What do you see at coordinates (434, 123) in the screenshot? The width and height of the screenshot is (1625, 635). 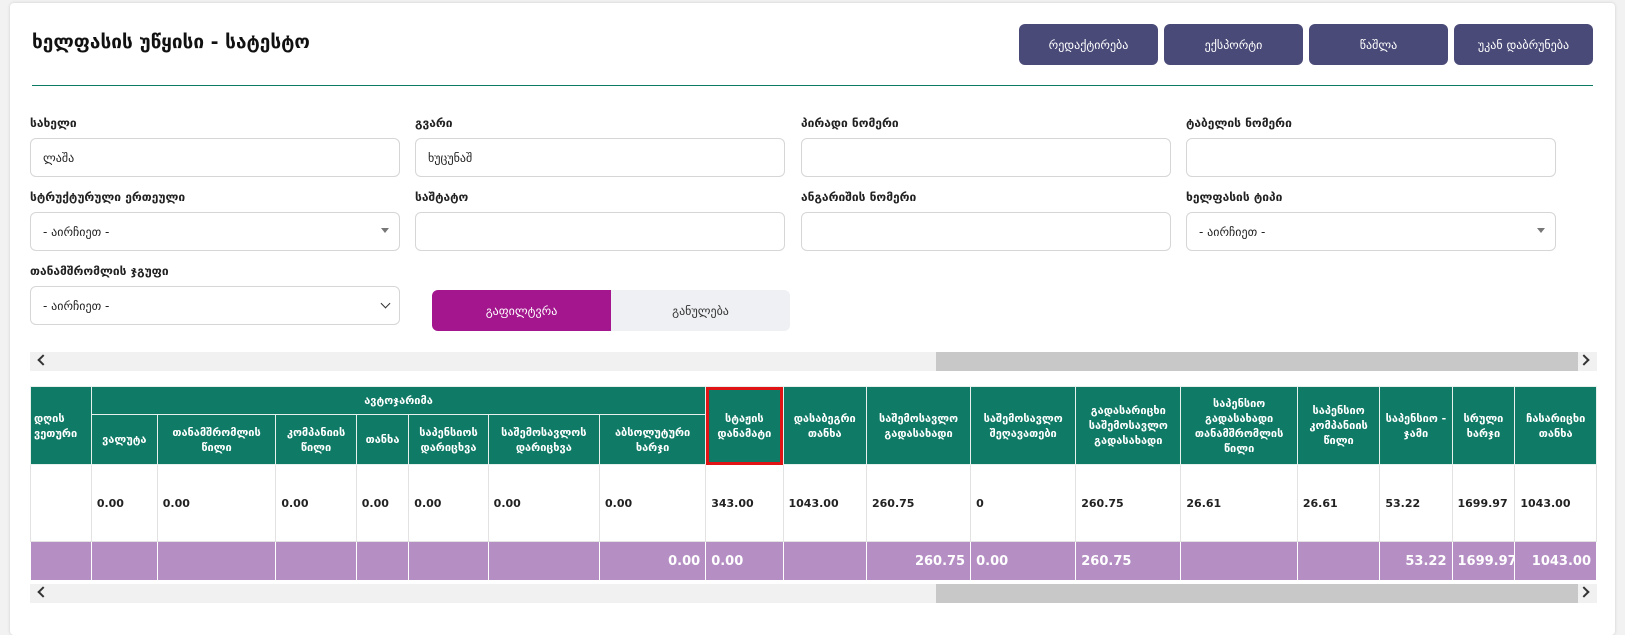 I see `last-name-label: გვარი` at bounding box center [434, 123].